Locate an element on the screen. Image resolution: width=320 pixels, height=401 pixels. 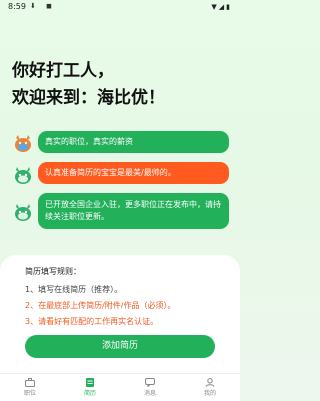
tab-mine: 我的 is located at coordinates (210, 387).